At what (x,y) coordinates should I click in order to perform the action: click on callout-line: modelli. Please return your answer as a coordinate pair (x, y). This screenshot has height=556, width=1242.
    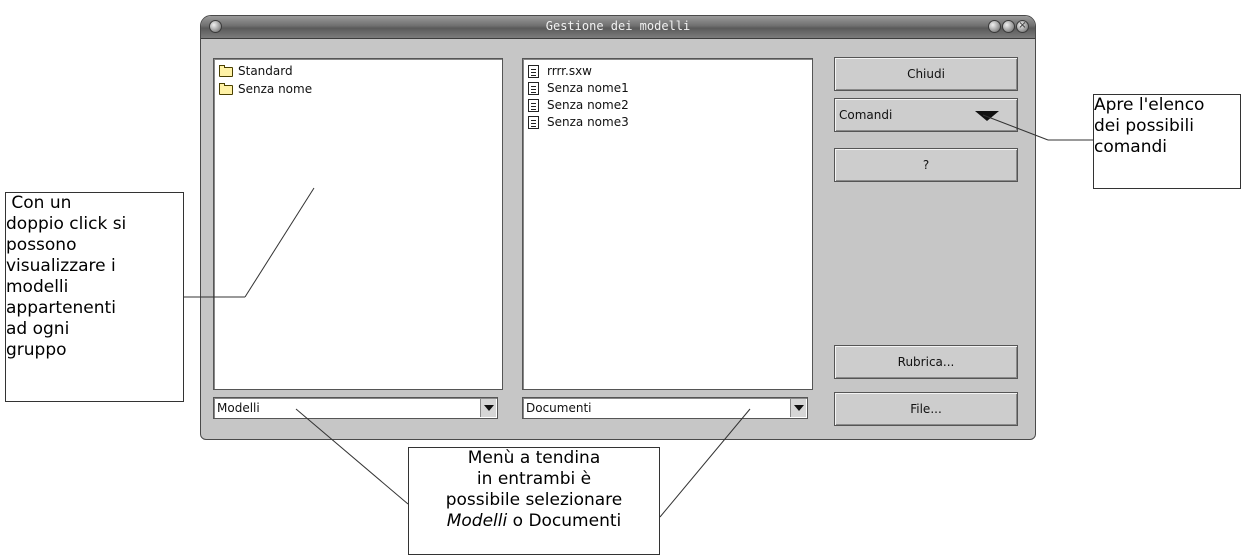
    Looking at the image, I should click on (37, 287).